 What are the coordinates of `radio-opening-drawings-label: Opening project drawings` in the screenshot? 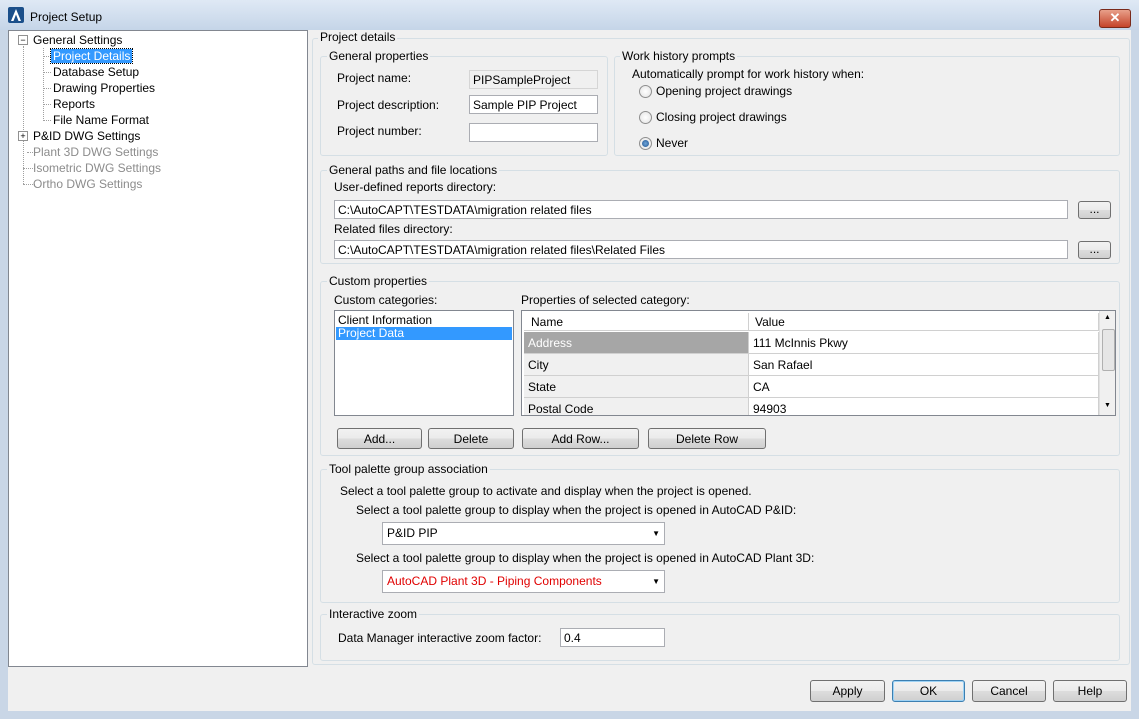 It's located at (724, 91).